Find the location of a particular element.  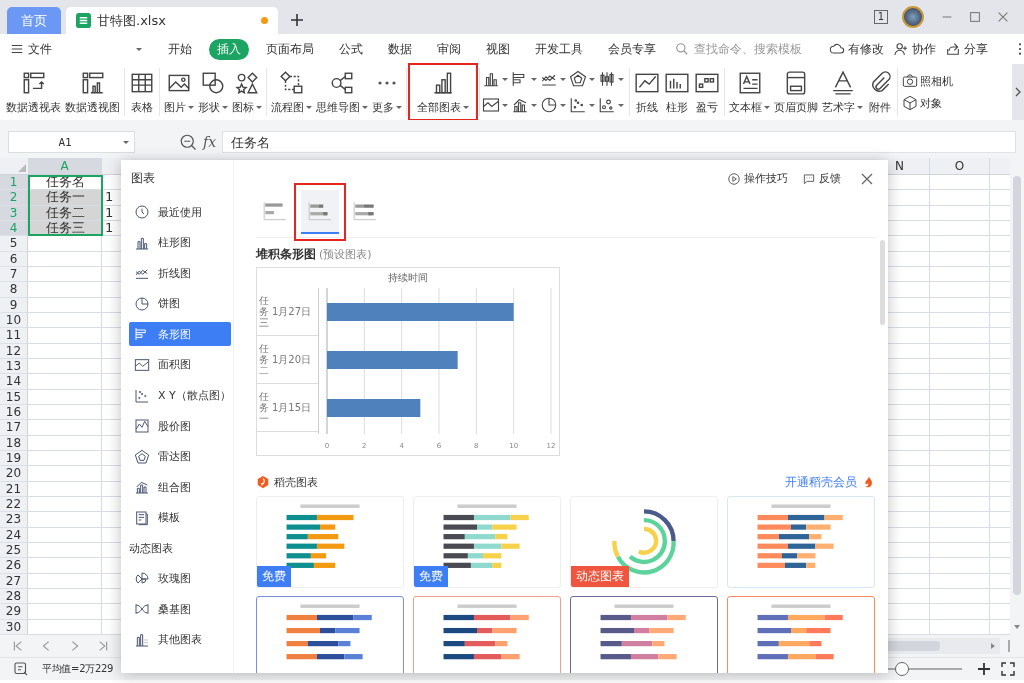

ribbon-button: 形状 is located at coordinates (213, 92).